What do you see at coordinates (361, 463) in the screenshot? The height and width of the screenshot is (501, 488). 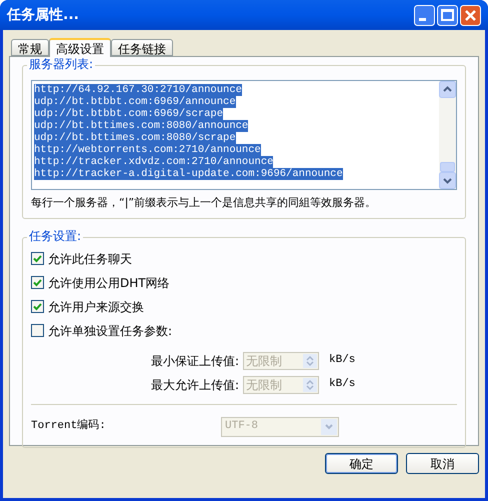 I see `dialog-button: 确定` at bounding box center [361, 463].